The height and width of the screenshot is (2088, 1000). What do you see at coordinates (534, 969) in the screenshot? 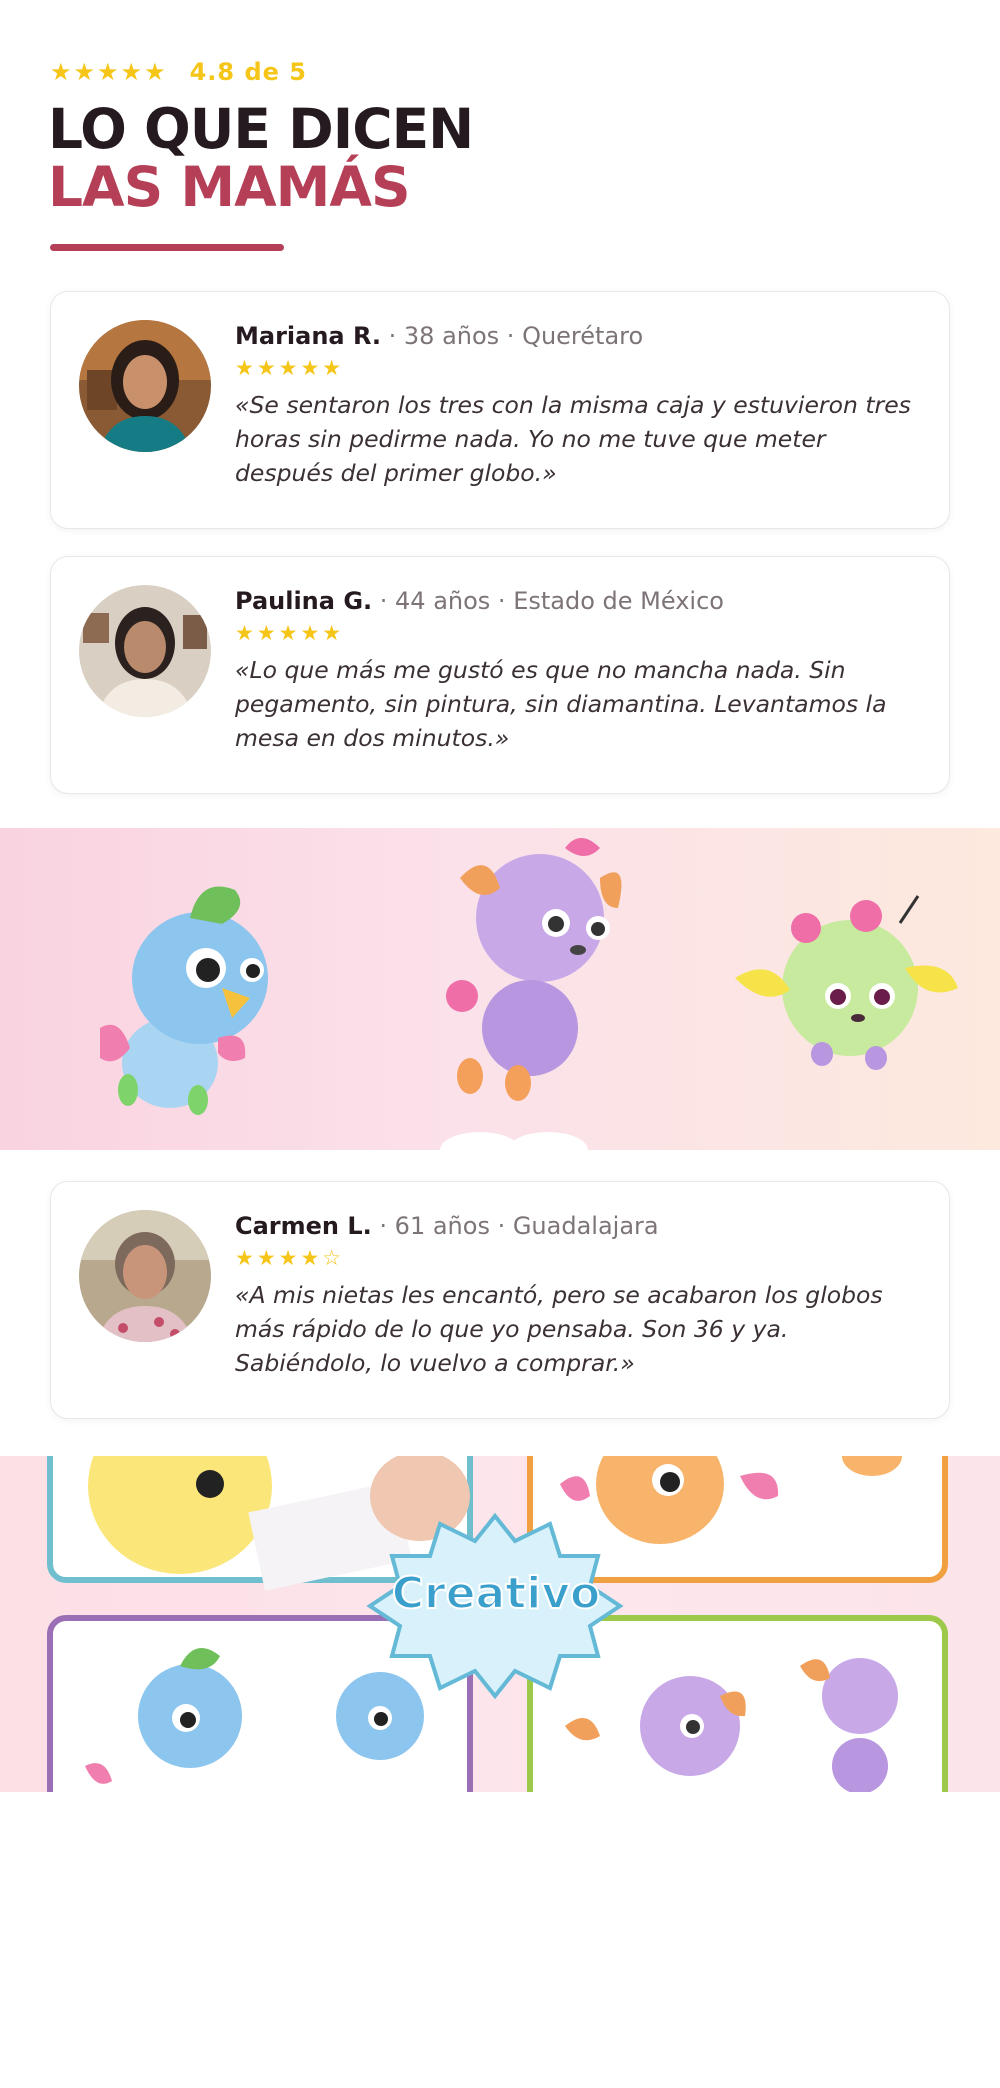
I see `dog-toy-image` at bounding box center [534, 969].